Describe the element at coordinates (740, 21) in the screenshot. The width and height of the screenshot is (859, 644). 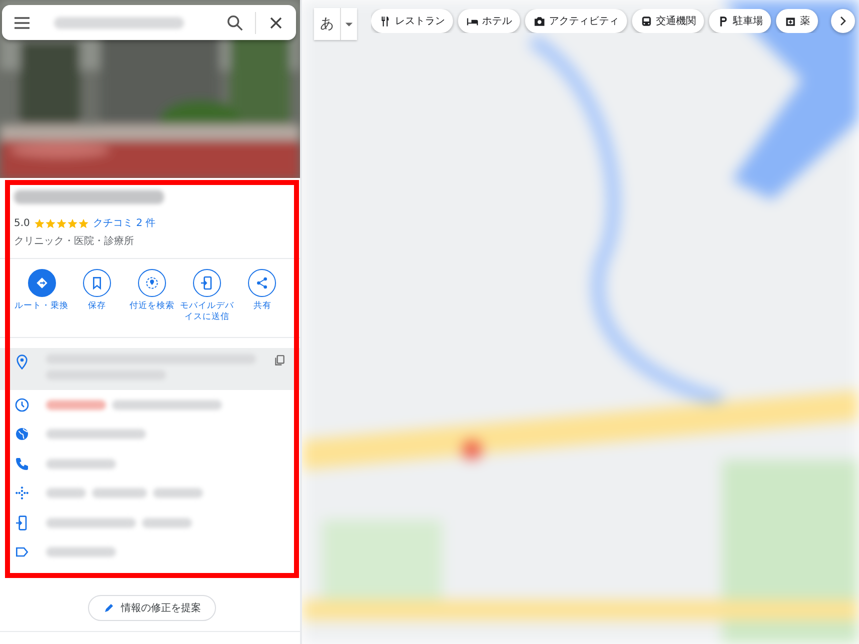
I see `category-chip: 駐車場` at that location.